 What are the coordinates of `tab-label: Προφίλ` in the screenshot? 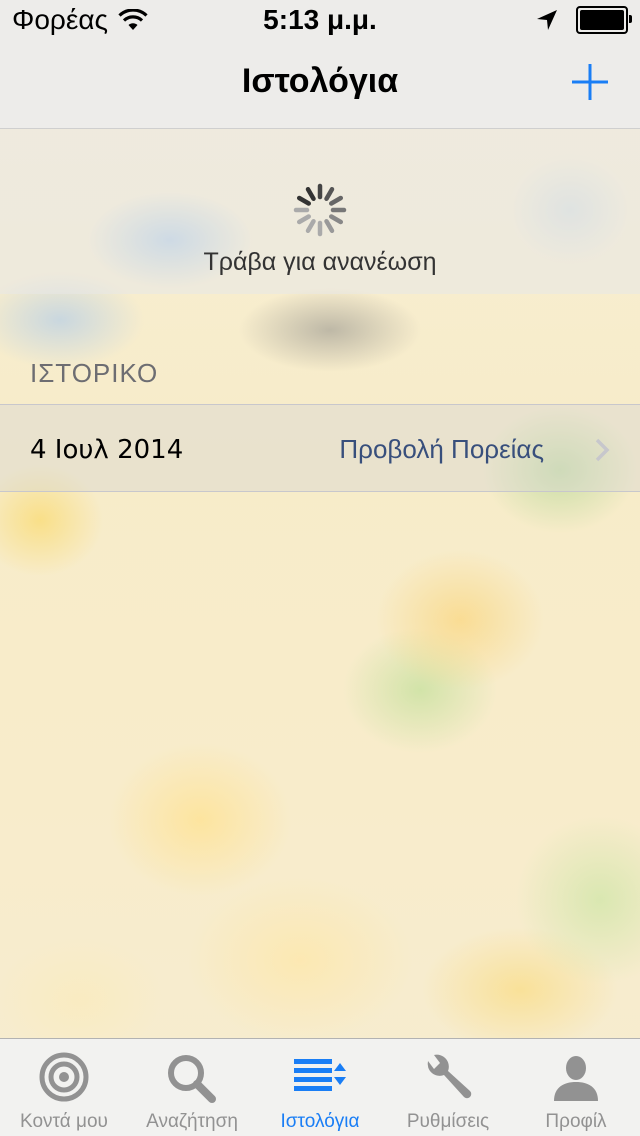 It's located at (576, 1121).